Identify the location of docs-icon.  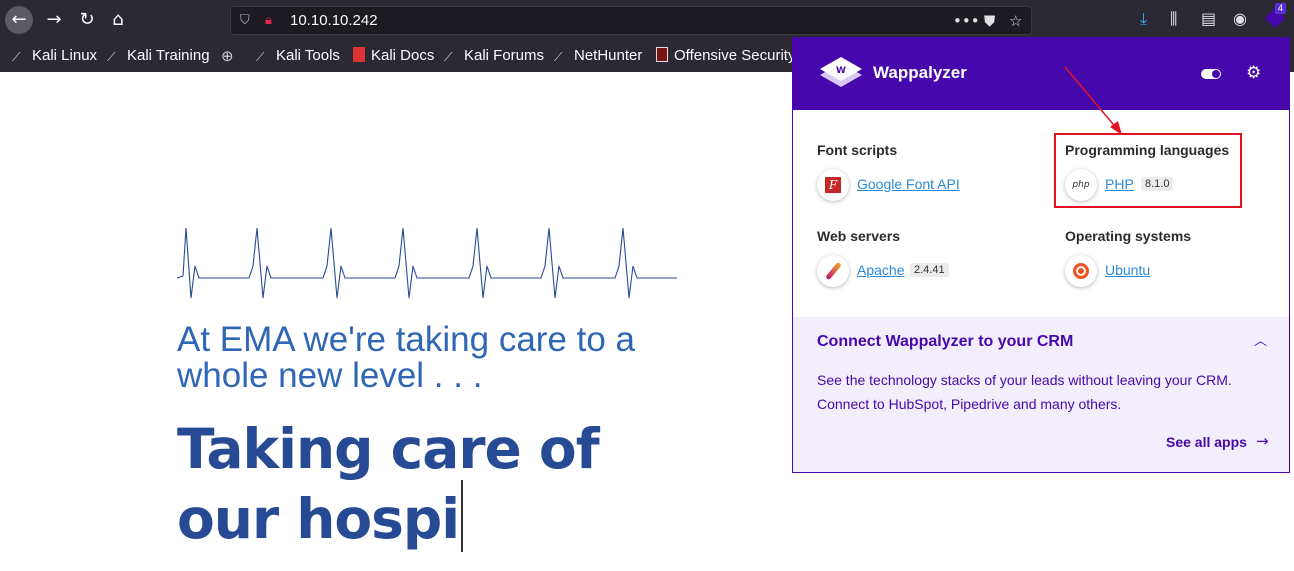
(359, 54).